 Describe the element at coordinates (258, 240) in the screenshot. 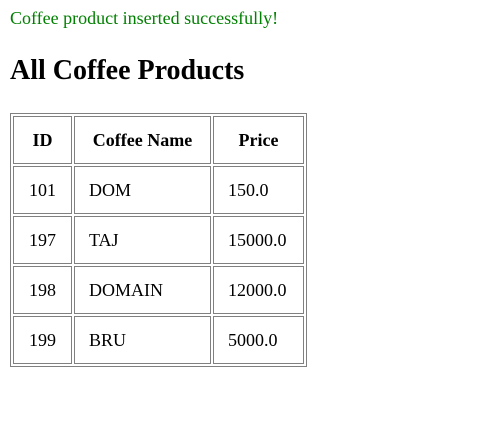

I see `cell-price: 15000.0` at that location.